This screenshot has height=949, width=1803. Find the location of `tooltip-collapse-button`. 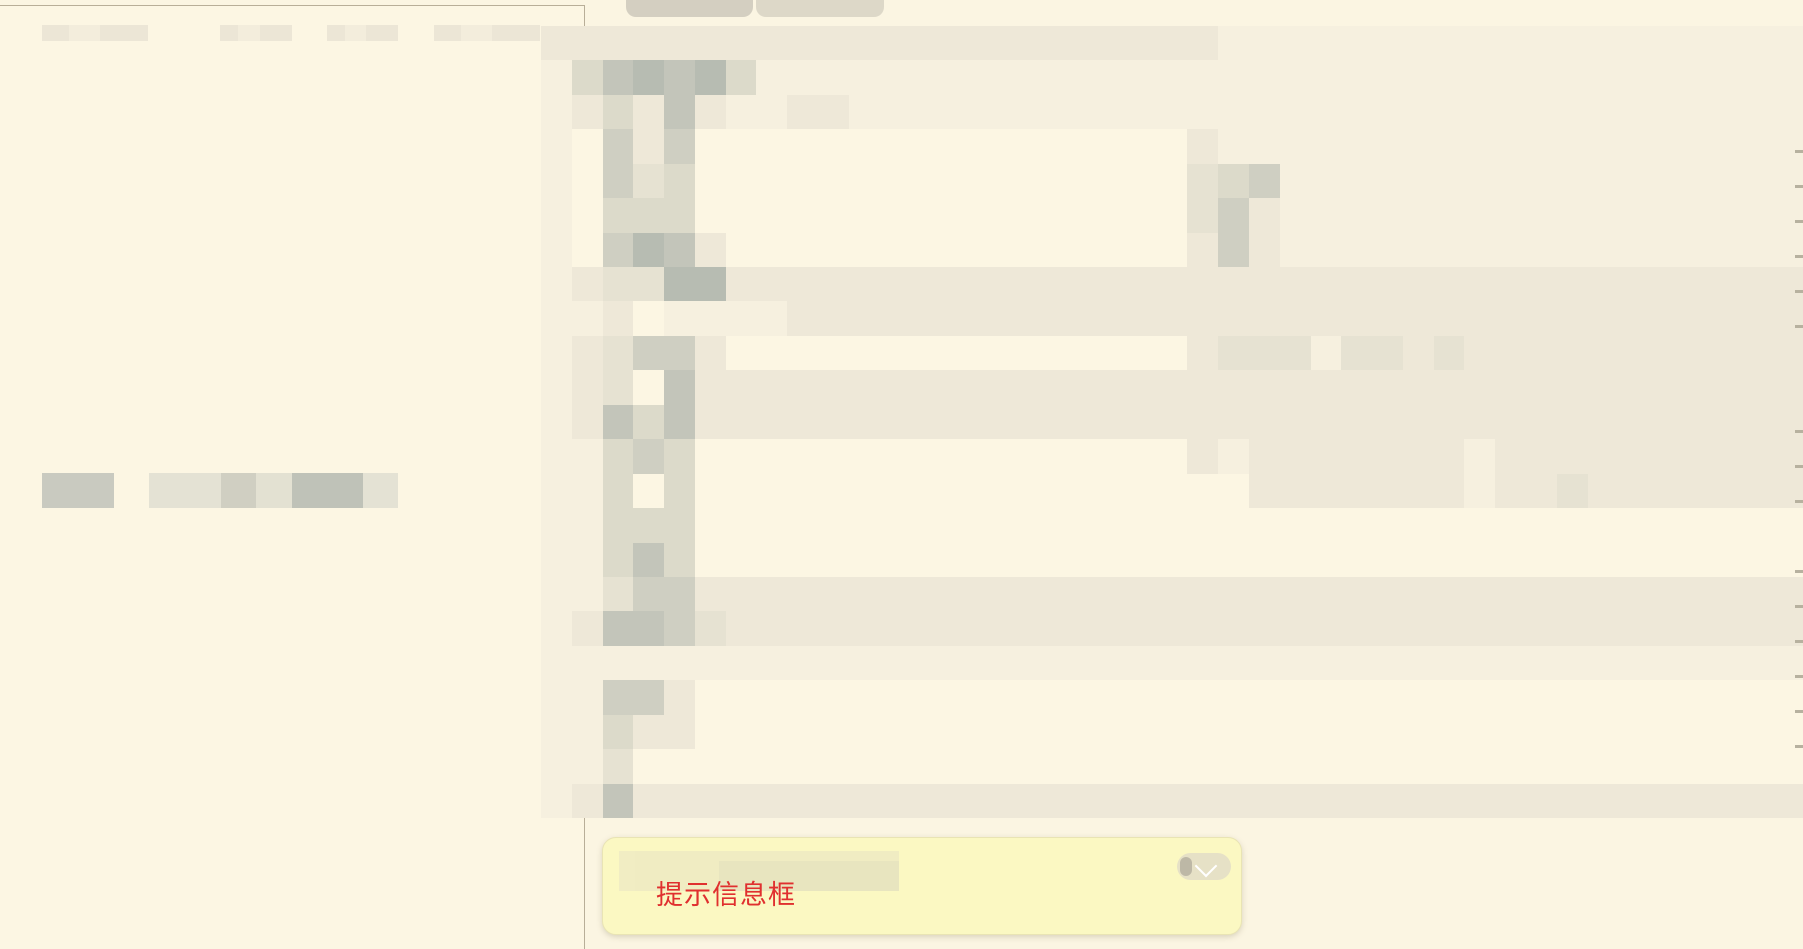

tooltip-collapse-button is located at coordinates (1204, 866).